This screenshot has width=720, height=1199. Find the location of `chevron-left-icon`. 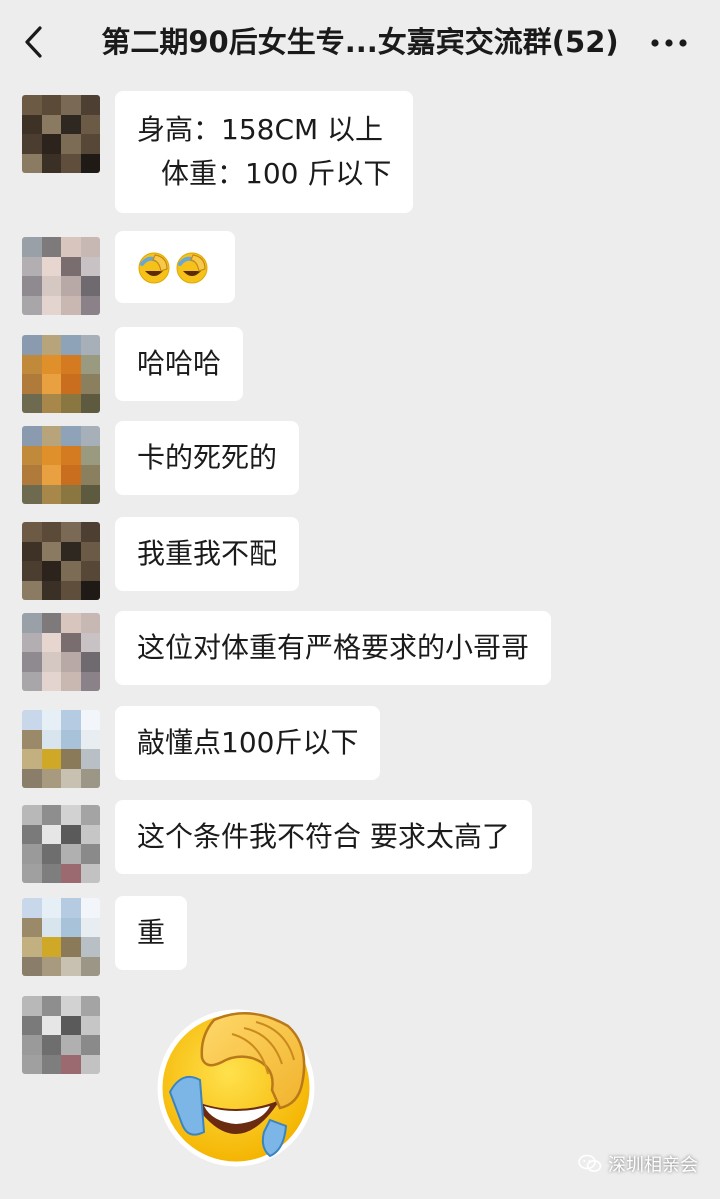

chevron-left-icon is located at coordinates (35, 42).